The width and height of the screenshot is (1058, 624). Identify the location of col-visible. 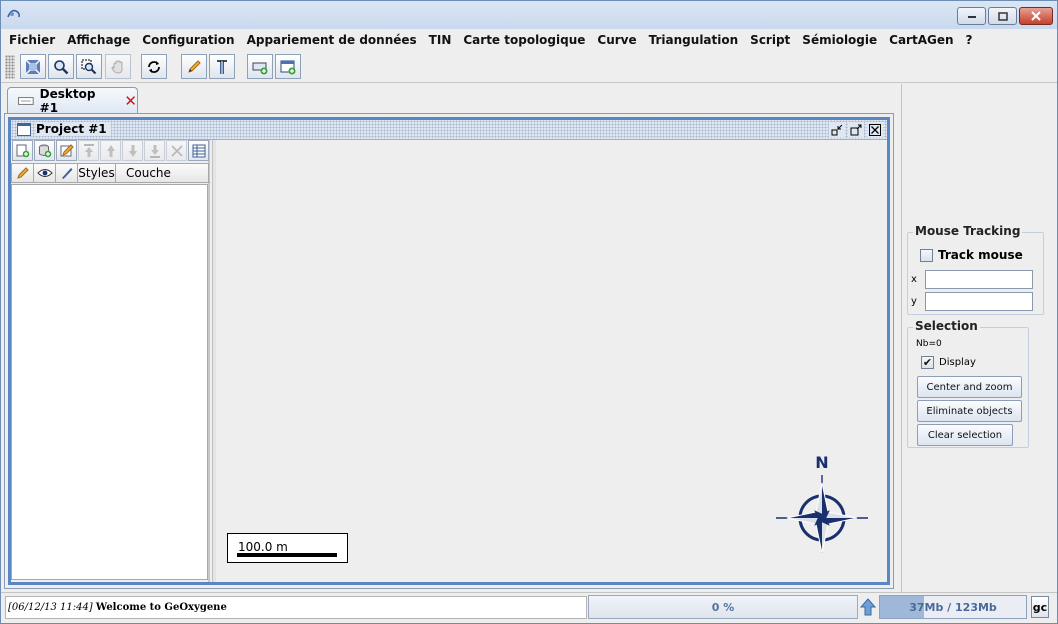
(45, 173).